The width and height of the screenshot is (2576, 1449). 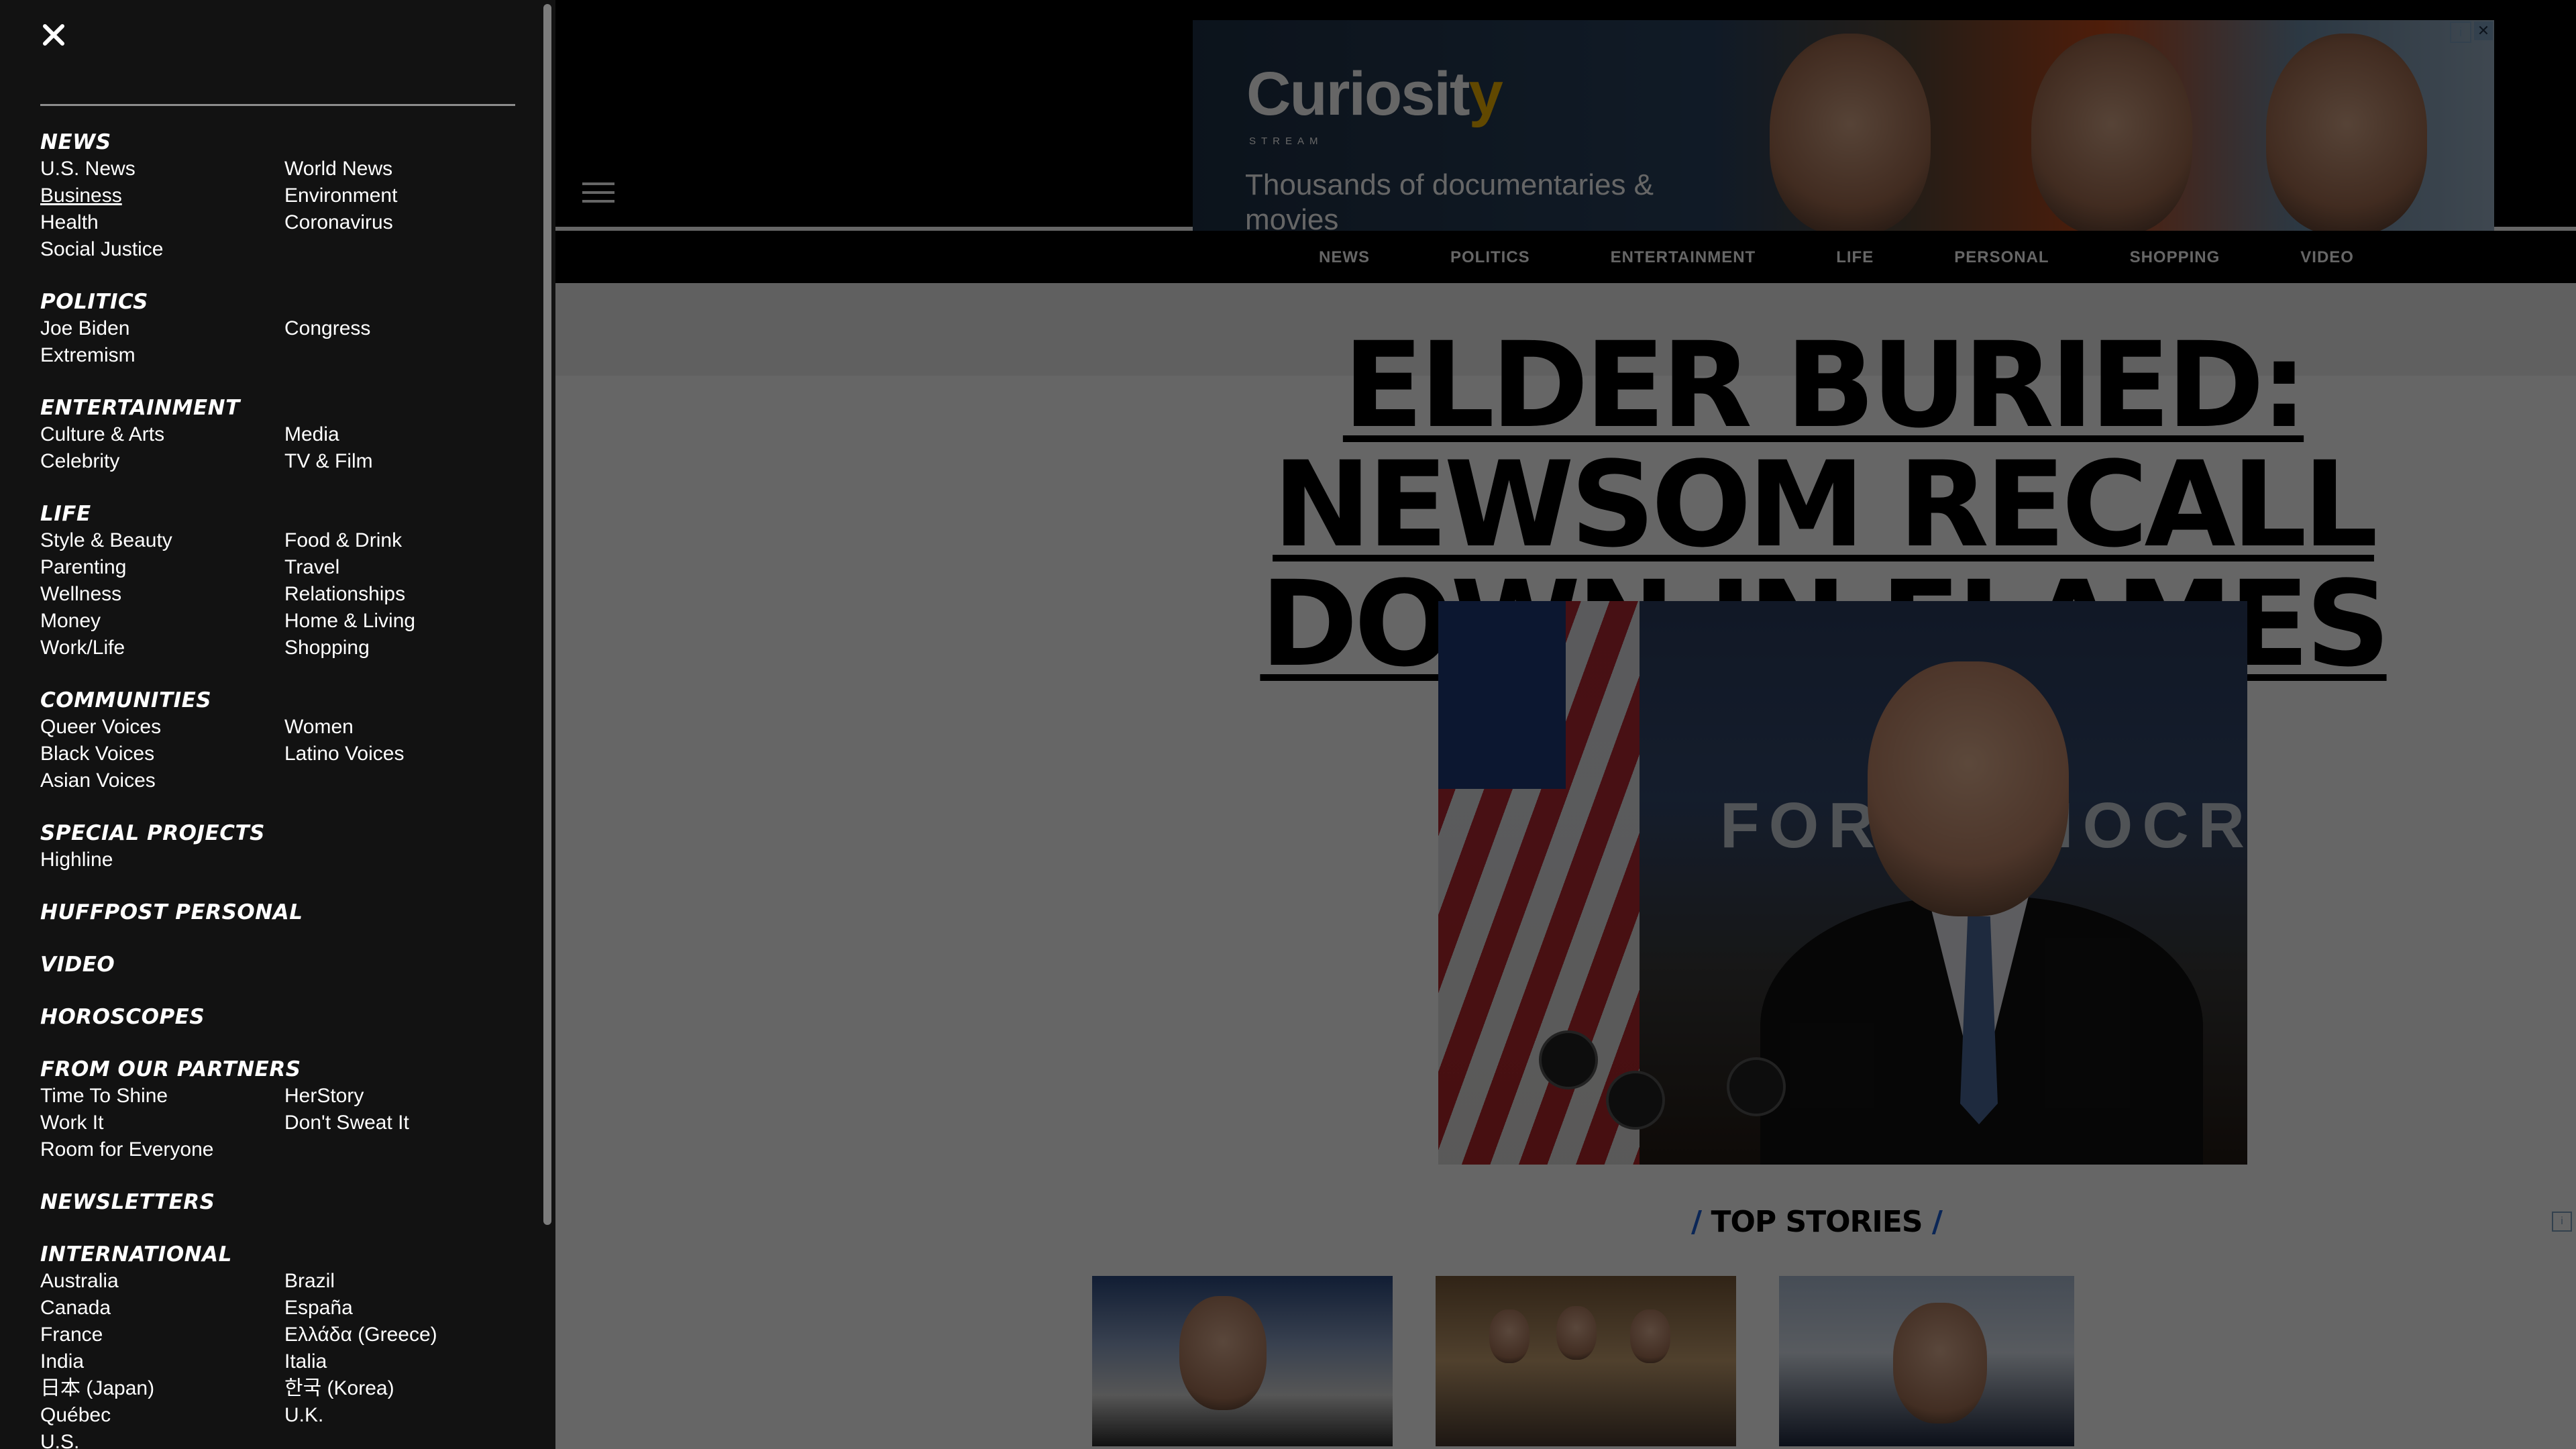 What do you see at coordinates (277, 105) in the screenshot?
I see `menu-divider` at bounding box center [277, 105].